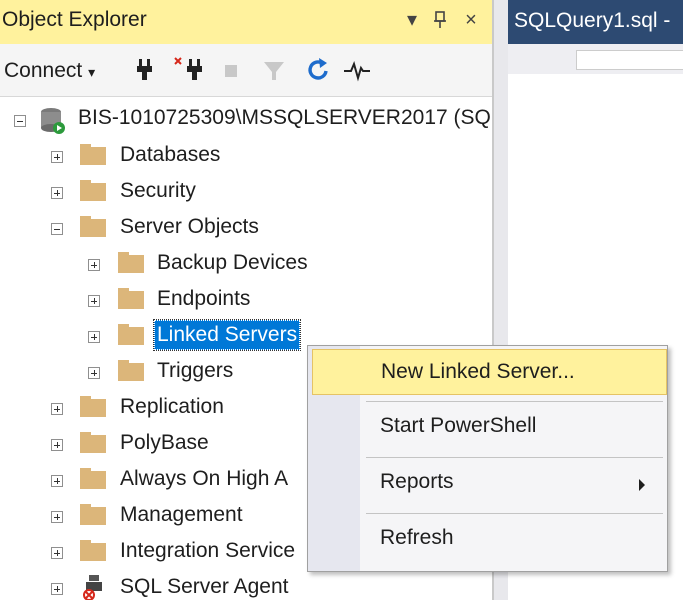 The width and height of the screenshot is (683, 600). Describe the element at coordinates (204, 478) in the screenshot. I see `tree-node-label: Always On High A` at that location.